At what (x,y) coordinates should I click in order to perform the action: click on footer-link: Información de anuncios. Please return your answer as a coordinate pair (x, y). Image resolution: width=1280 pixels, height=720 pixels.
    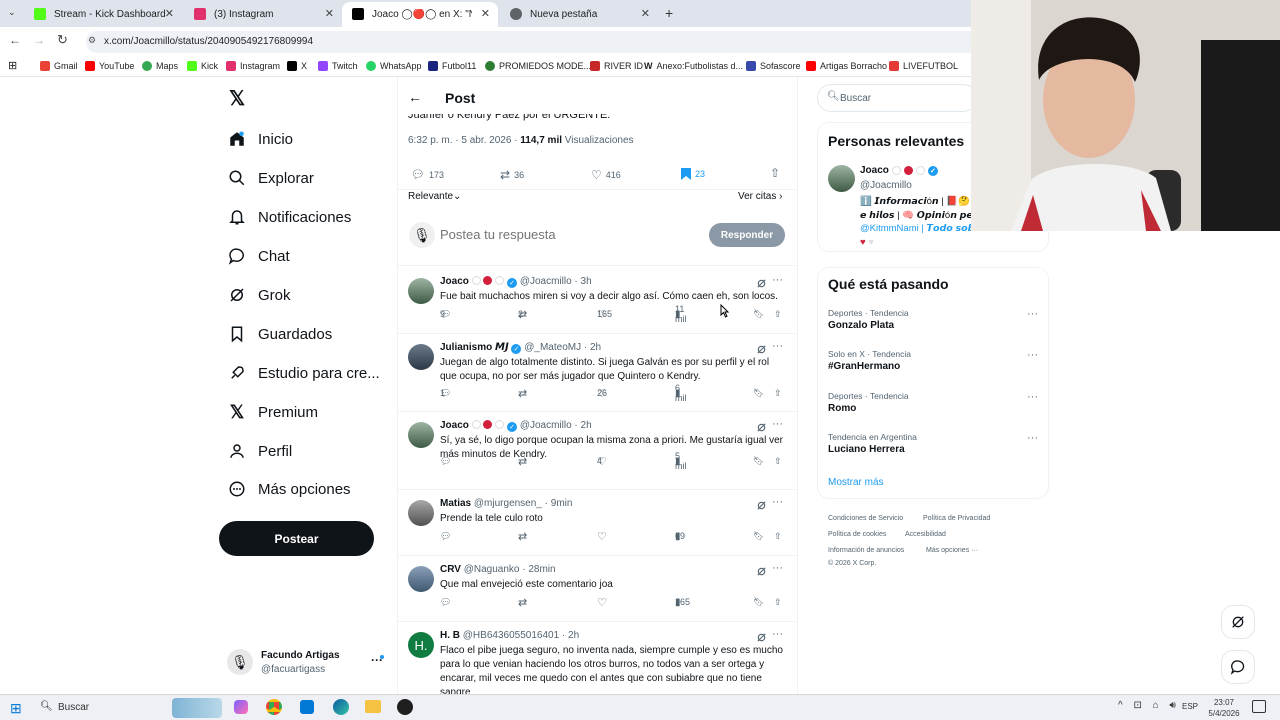
    Looking at the image, I should click on (866, 550).